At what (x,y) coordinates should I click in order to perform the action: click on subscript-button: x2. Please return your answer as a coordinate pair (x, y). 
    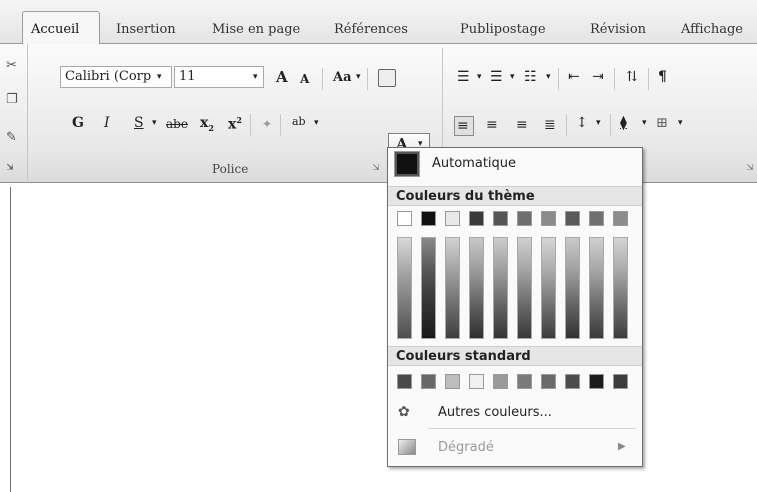
    Looking at the image, I should click on (207, 124).